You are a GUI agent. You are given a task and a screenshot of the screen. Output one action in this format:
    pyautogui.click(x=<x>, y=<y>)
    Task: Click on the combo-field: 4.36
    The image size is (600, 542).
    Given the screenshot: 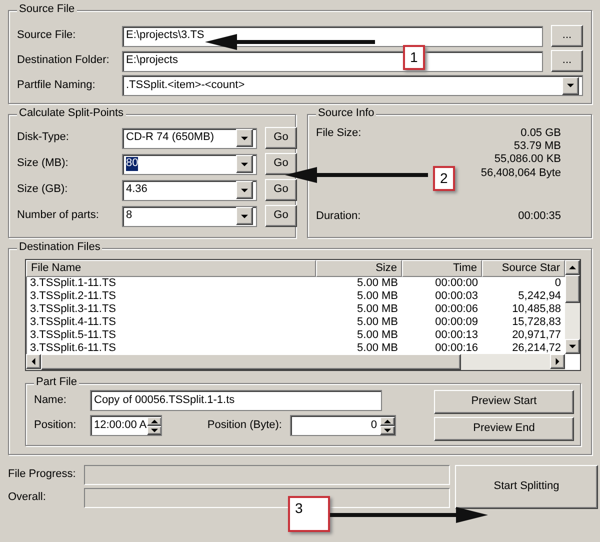 What is the action you would take?
    pyautogui.click(x=189, y=190)
    